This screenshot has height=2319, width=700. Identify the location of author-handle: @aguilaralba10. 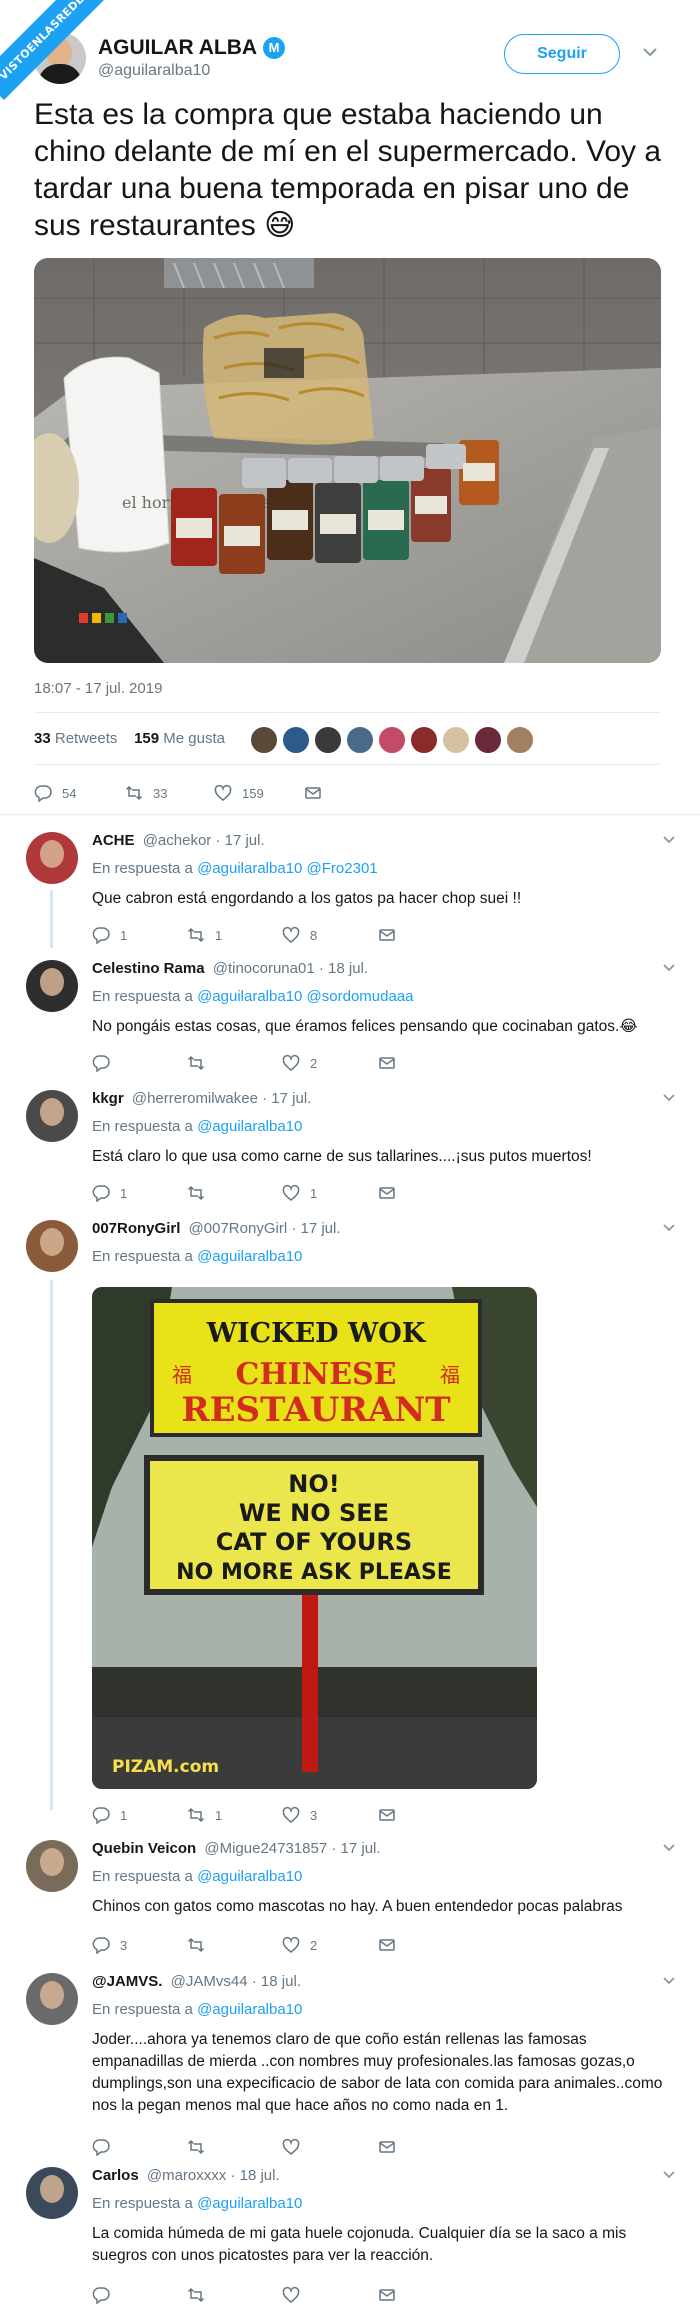
(154, 71).